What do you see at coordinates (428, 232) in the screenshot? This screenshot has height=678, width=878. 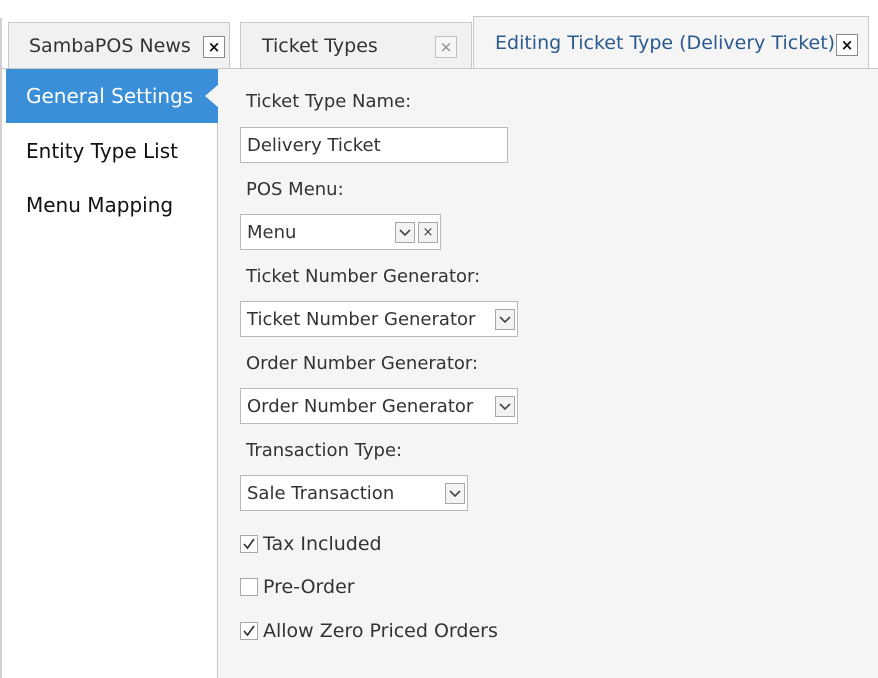 I see `clear-icon: ×` at bounding box center [428, 232].